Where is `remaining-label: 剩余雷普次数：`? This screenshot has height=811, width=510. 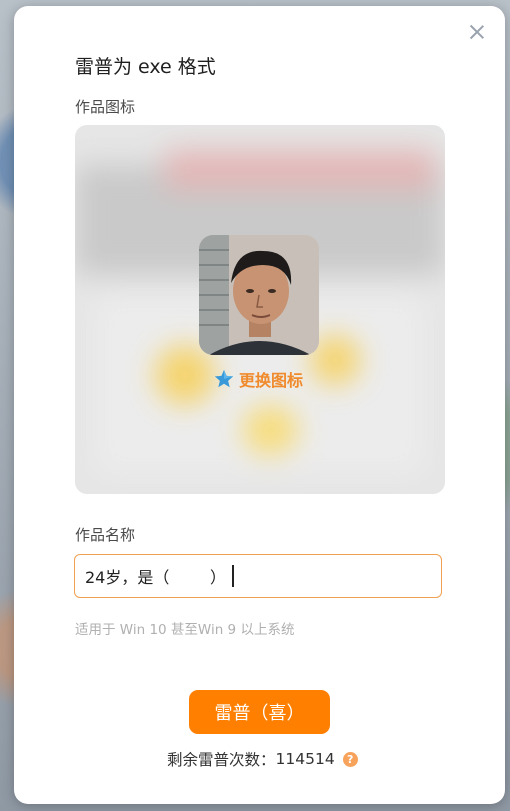 remaining-label: 剩余雷普次数： is located at coordinates (221, 760).